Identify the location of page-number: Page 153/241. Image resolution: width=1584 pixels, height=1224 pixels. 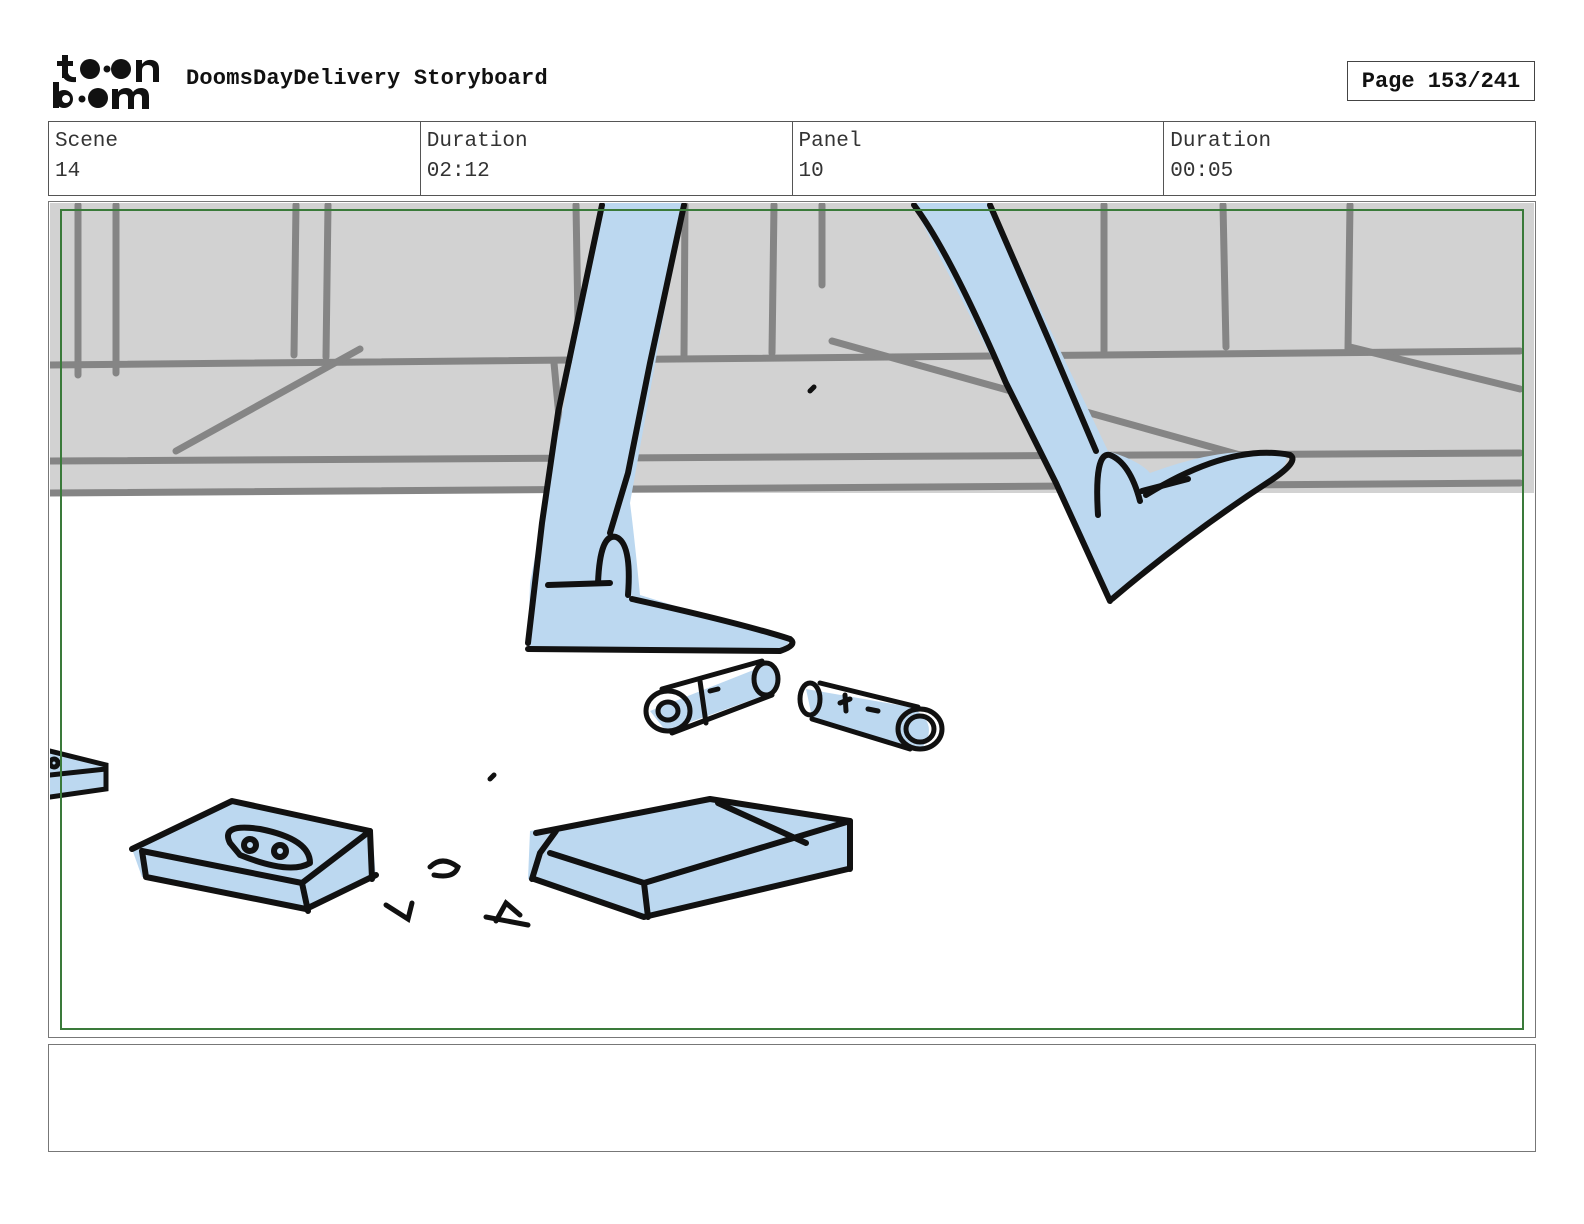
(1441, 81).